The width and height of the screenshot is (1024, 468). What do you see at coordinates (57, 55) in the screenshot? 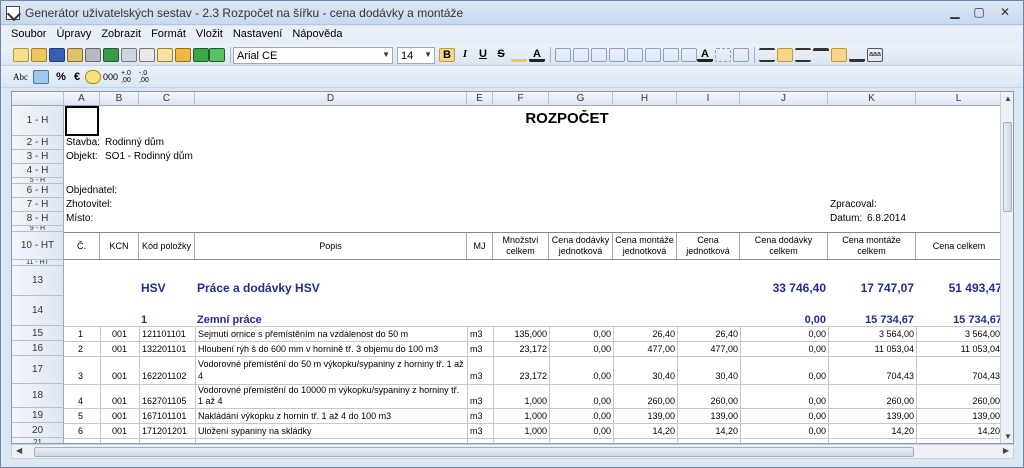
I see `save-icon` at bounding box center [57, 55].